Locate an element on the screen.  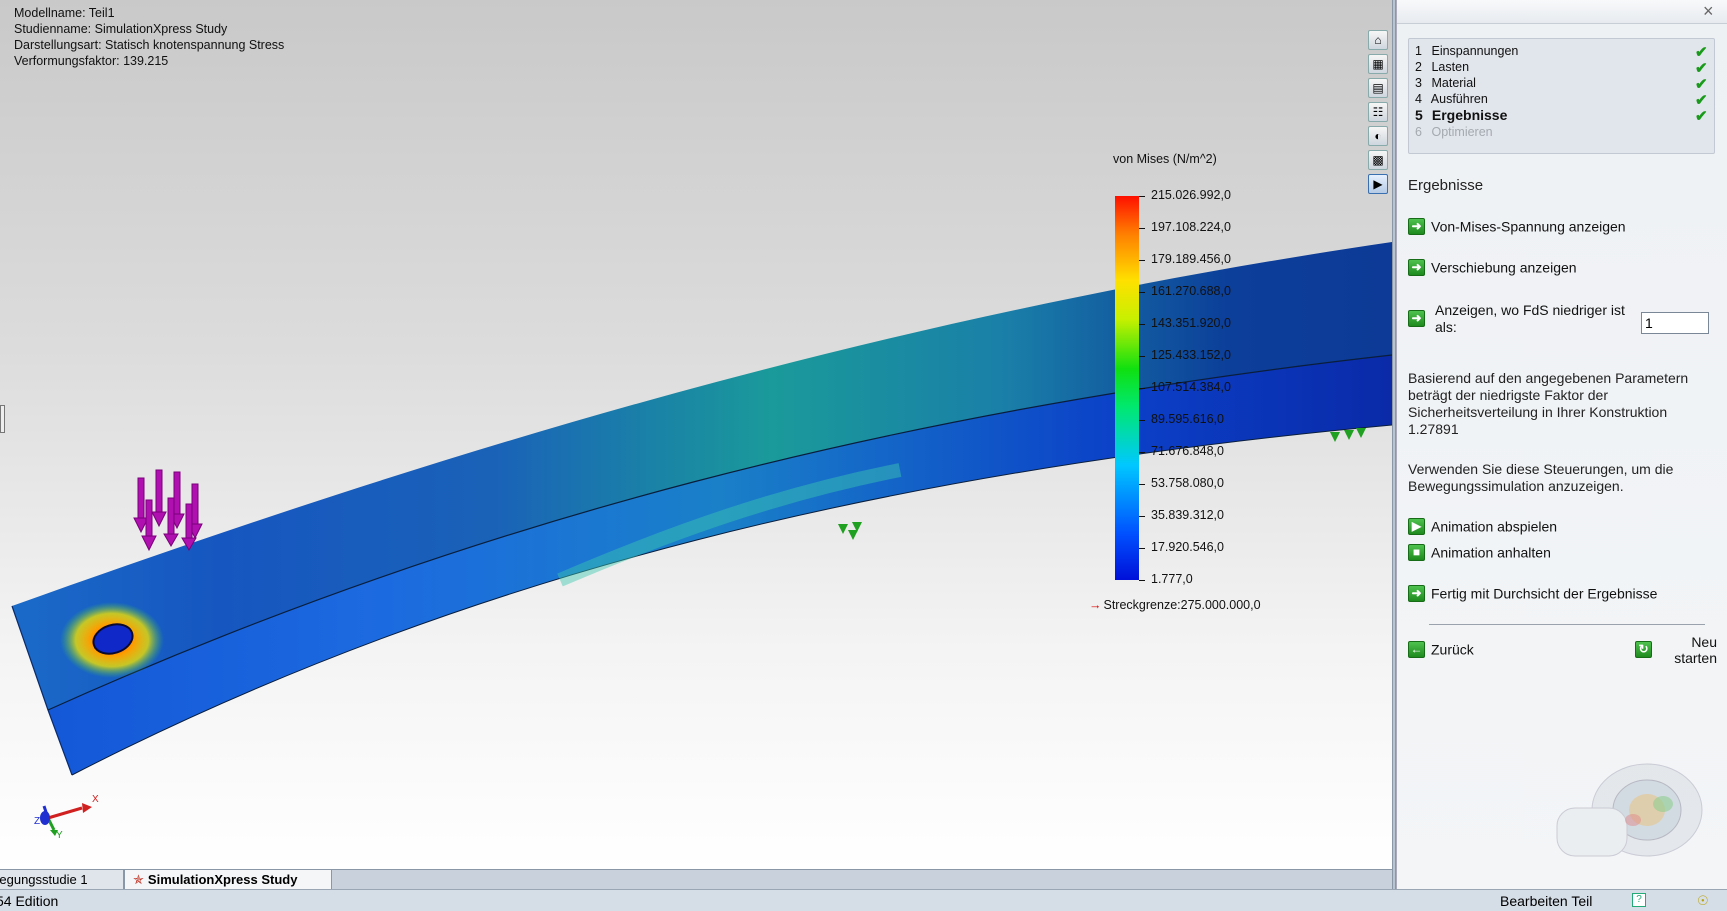
section-title: Ergebnisse is located at coordinates (1446, 185).